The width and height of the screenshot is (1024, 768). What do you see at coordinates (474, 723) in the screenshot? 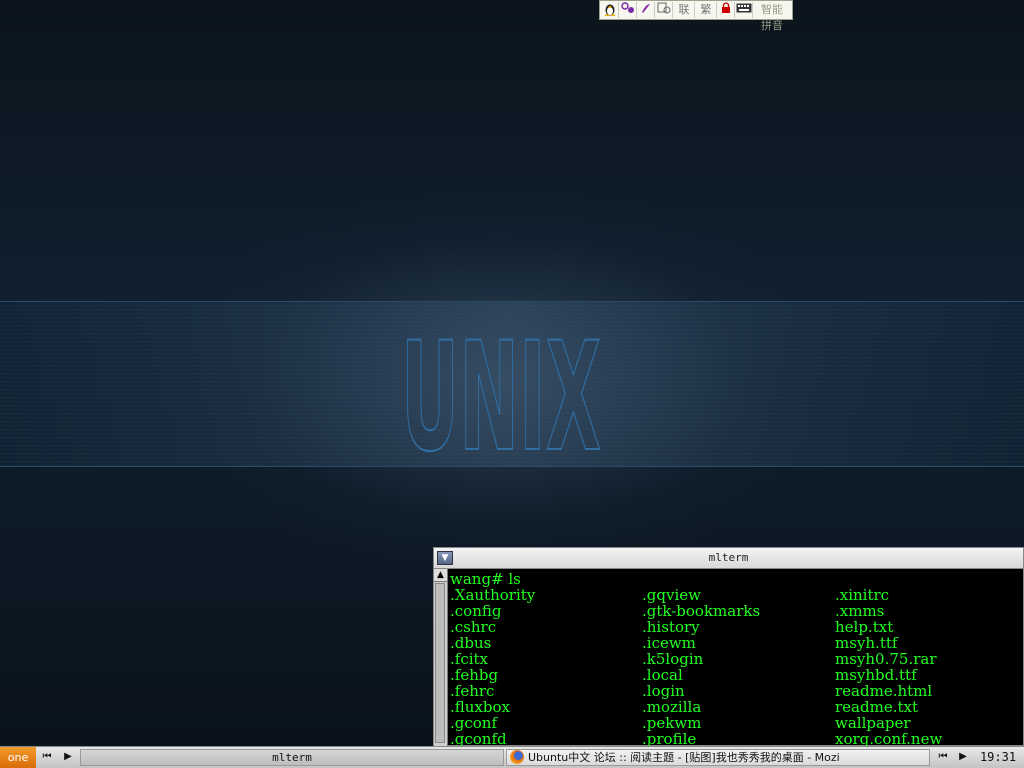
I see `ls-entry: .gconf` at bounding box center [474, 723].